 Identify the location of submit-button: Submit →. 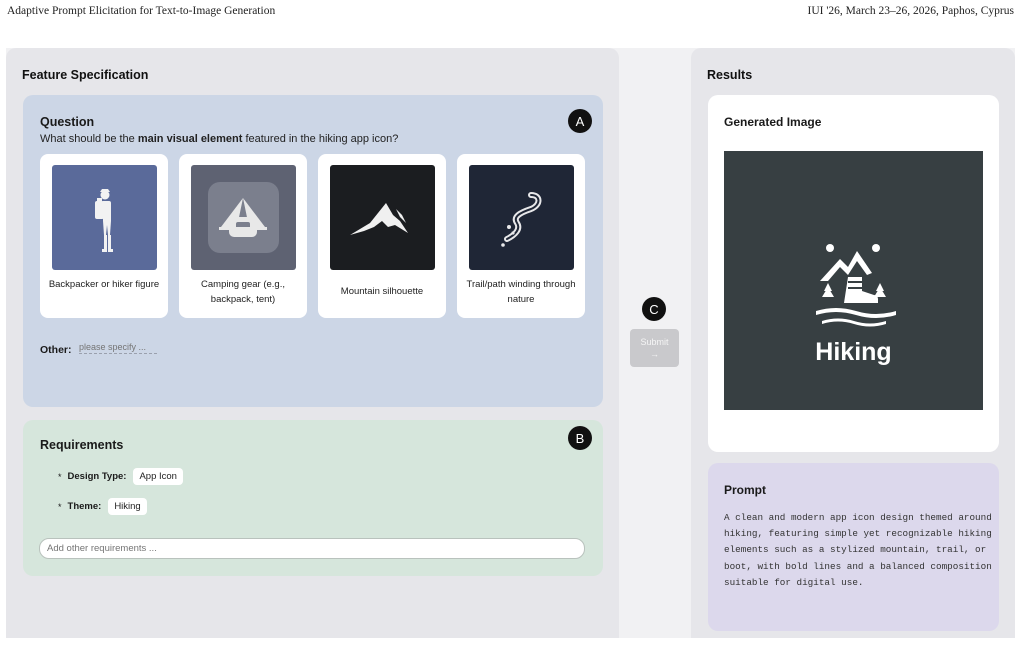
(654, 348).